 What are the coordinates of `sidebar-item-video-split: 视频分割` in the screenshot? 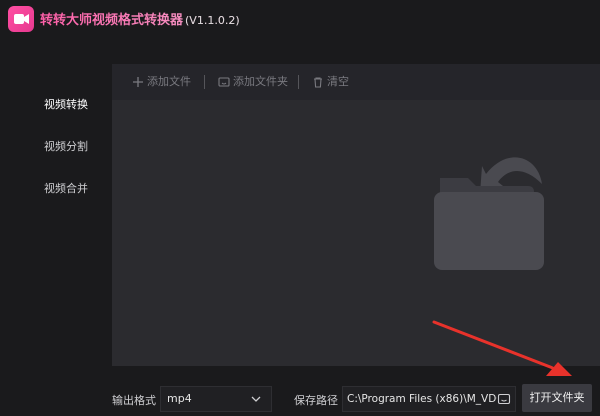 It's located at (55, 147).